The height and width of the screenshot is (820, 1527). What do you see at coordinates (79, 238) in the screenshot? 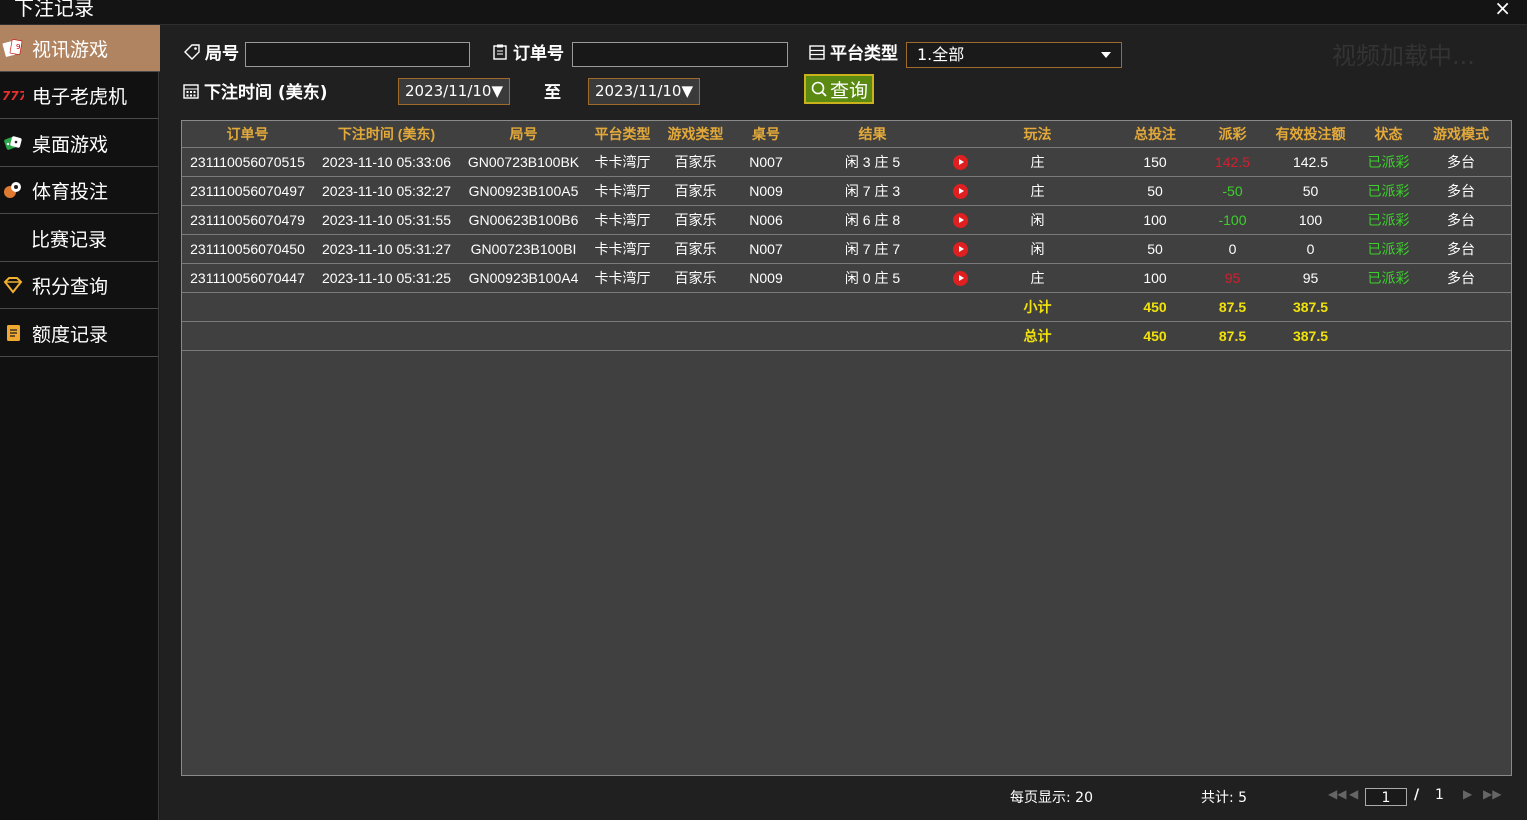
I see `sidebar-item-match-records: 比赛记录` at bounding box center [79, 238].